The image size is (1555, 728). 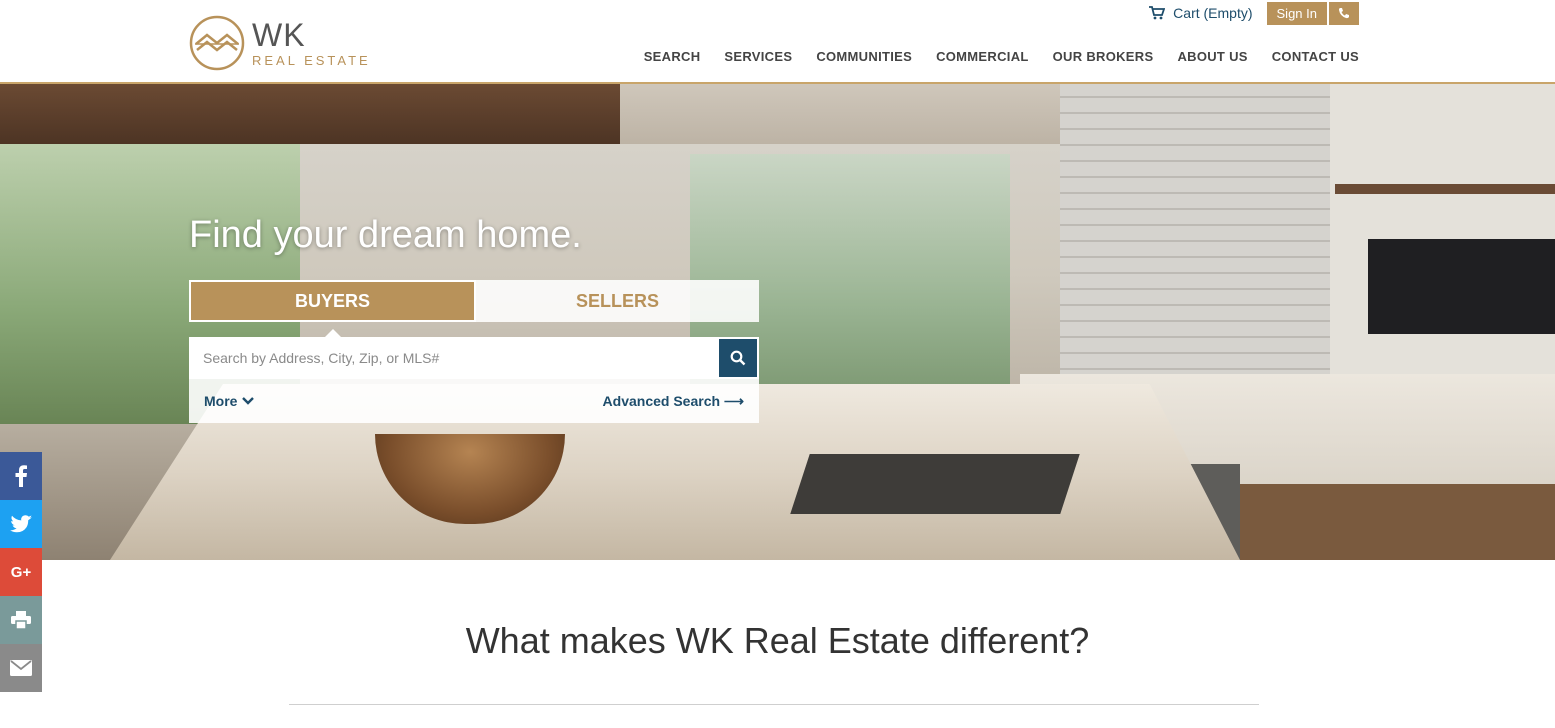 I want to click on more-options-toggle: More, so click(x=229, y=401).